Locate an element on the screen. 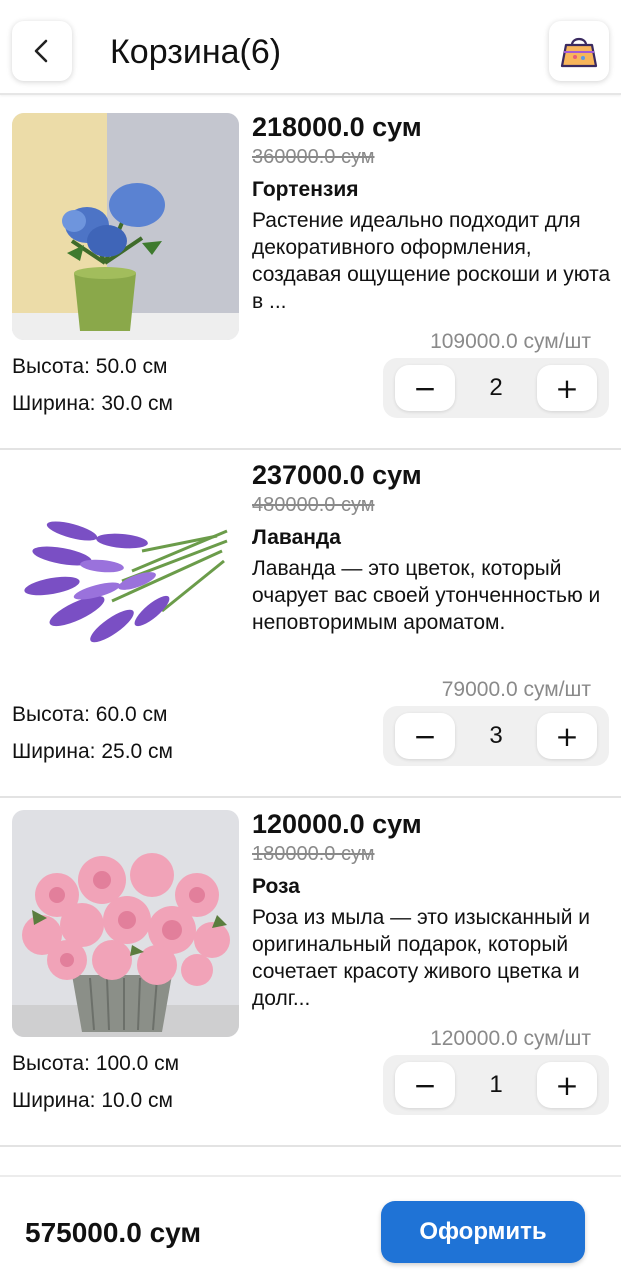  item-old-price: 360000.0 сум is located at coordinates (313, 157).